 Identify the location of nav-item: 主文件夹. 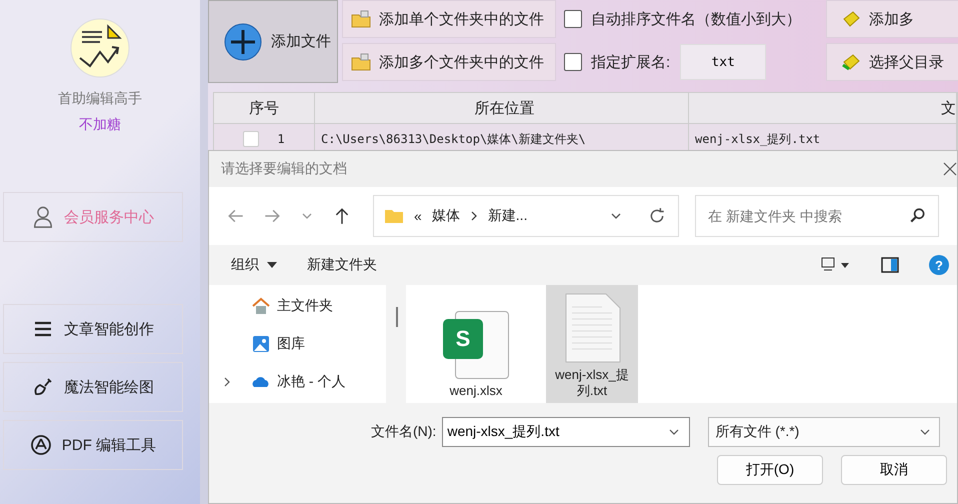
(297, 306).